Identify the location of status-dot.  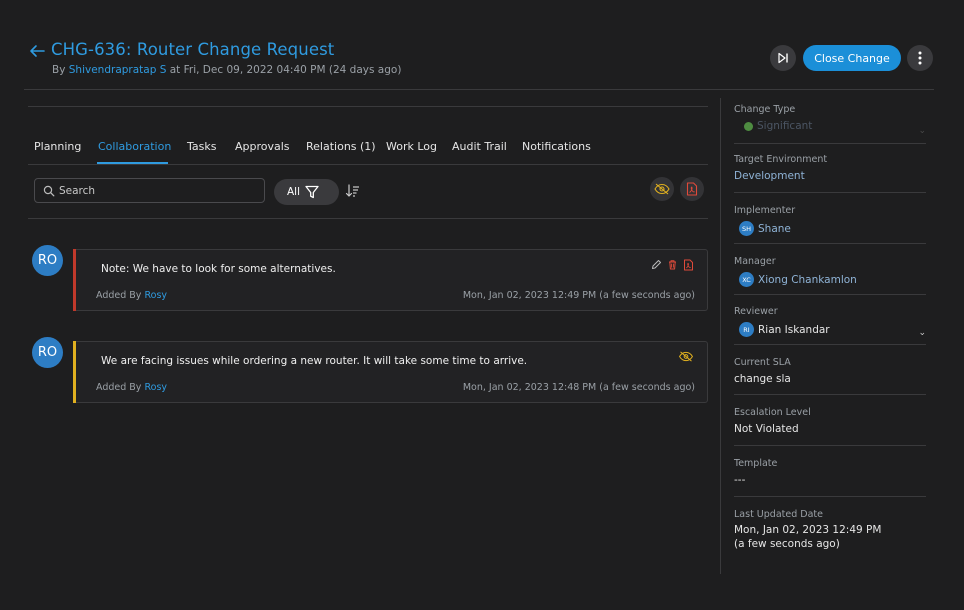
(748, 126).